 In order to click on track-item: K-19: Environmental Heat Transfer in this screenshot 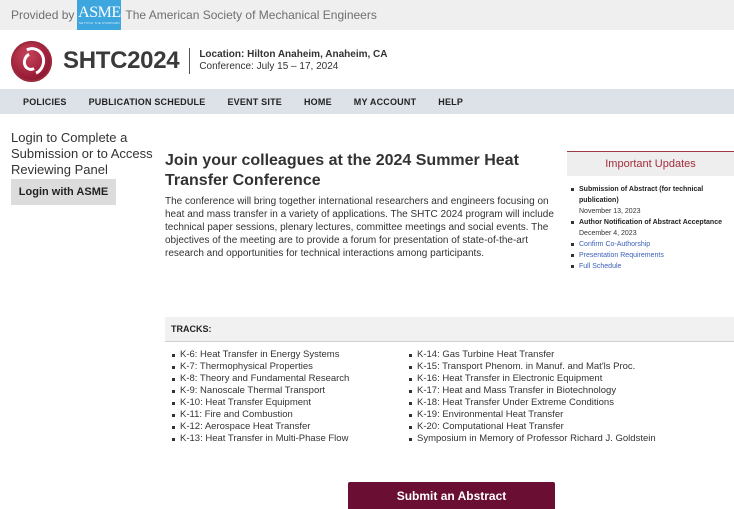, I will do `click(532, 415)`.